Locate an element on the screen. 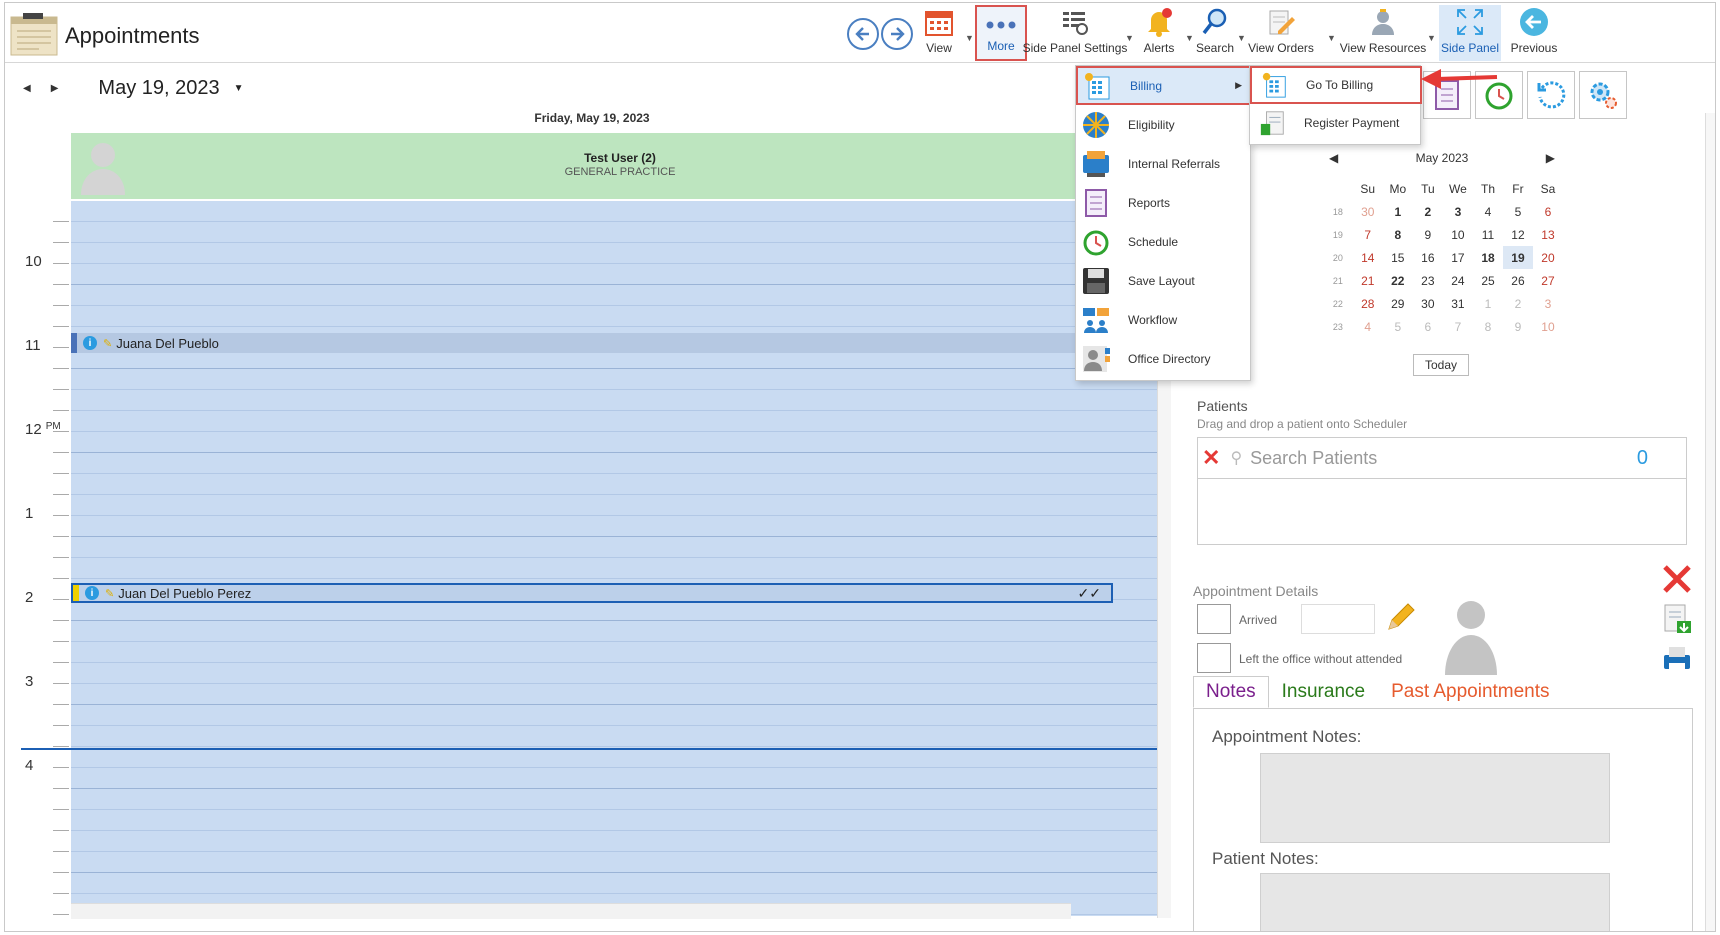 This screenshot has height=935, width=1720. patient-notes-field is located at coordinates (1435, 902).